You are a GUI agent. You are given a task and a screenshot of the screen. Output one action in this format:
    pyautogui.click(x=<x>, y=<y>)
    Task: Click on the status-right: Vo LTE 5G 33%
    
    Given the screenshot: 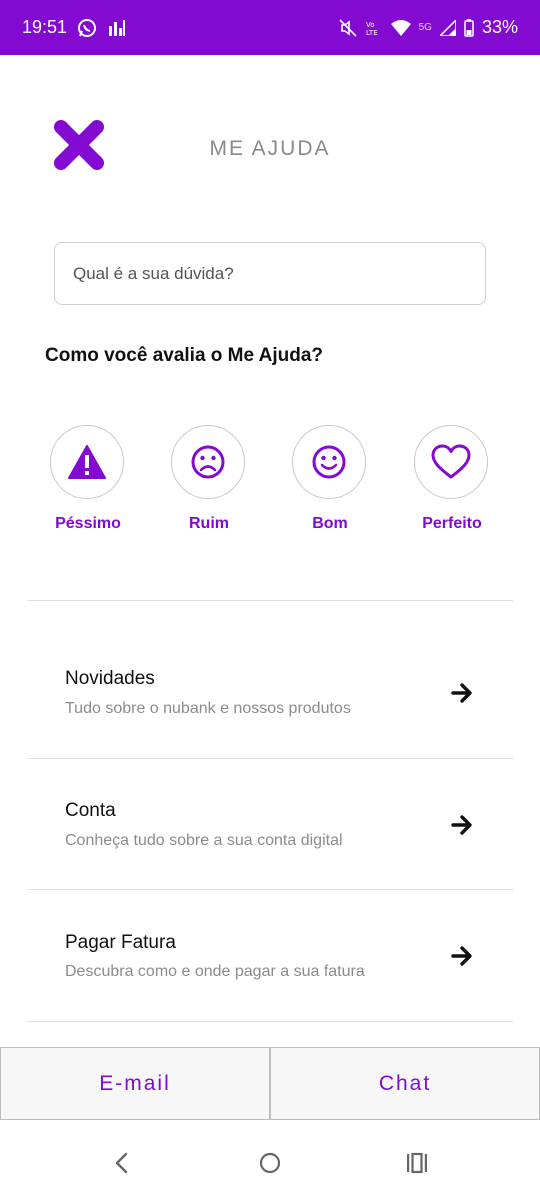 What is the action you would take?
    pyautogui.click(x=428, y=27)
    